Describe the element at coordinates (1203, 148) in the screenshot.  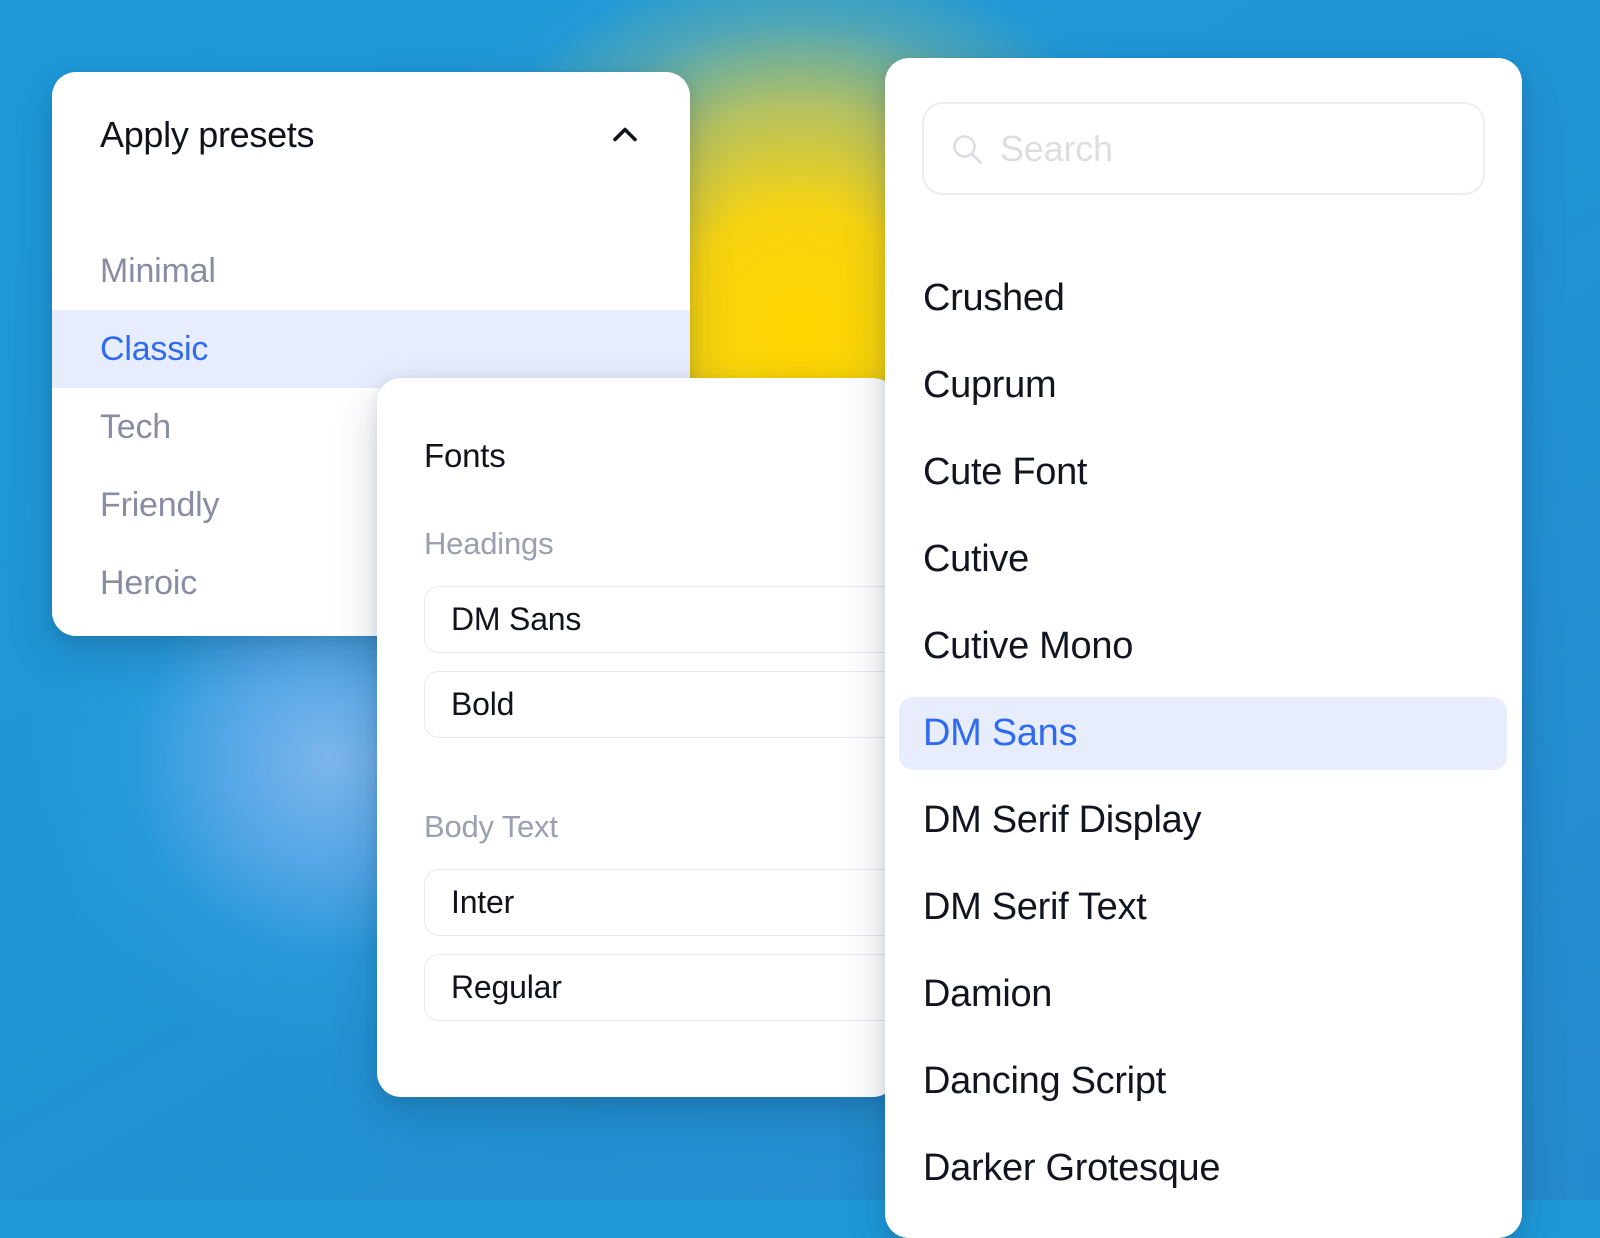
I see `search-input: Search` at that location.